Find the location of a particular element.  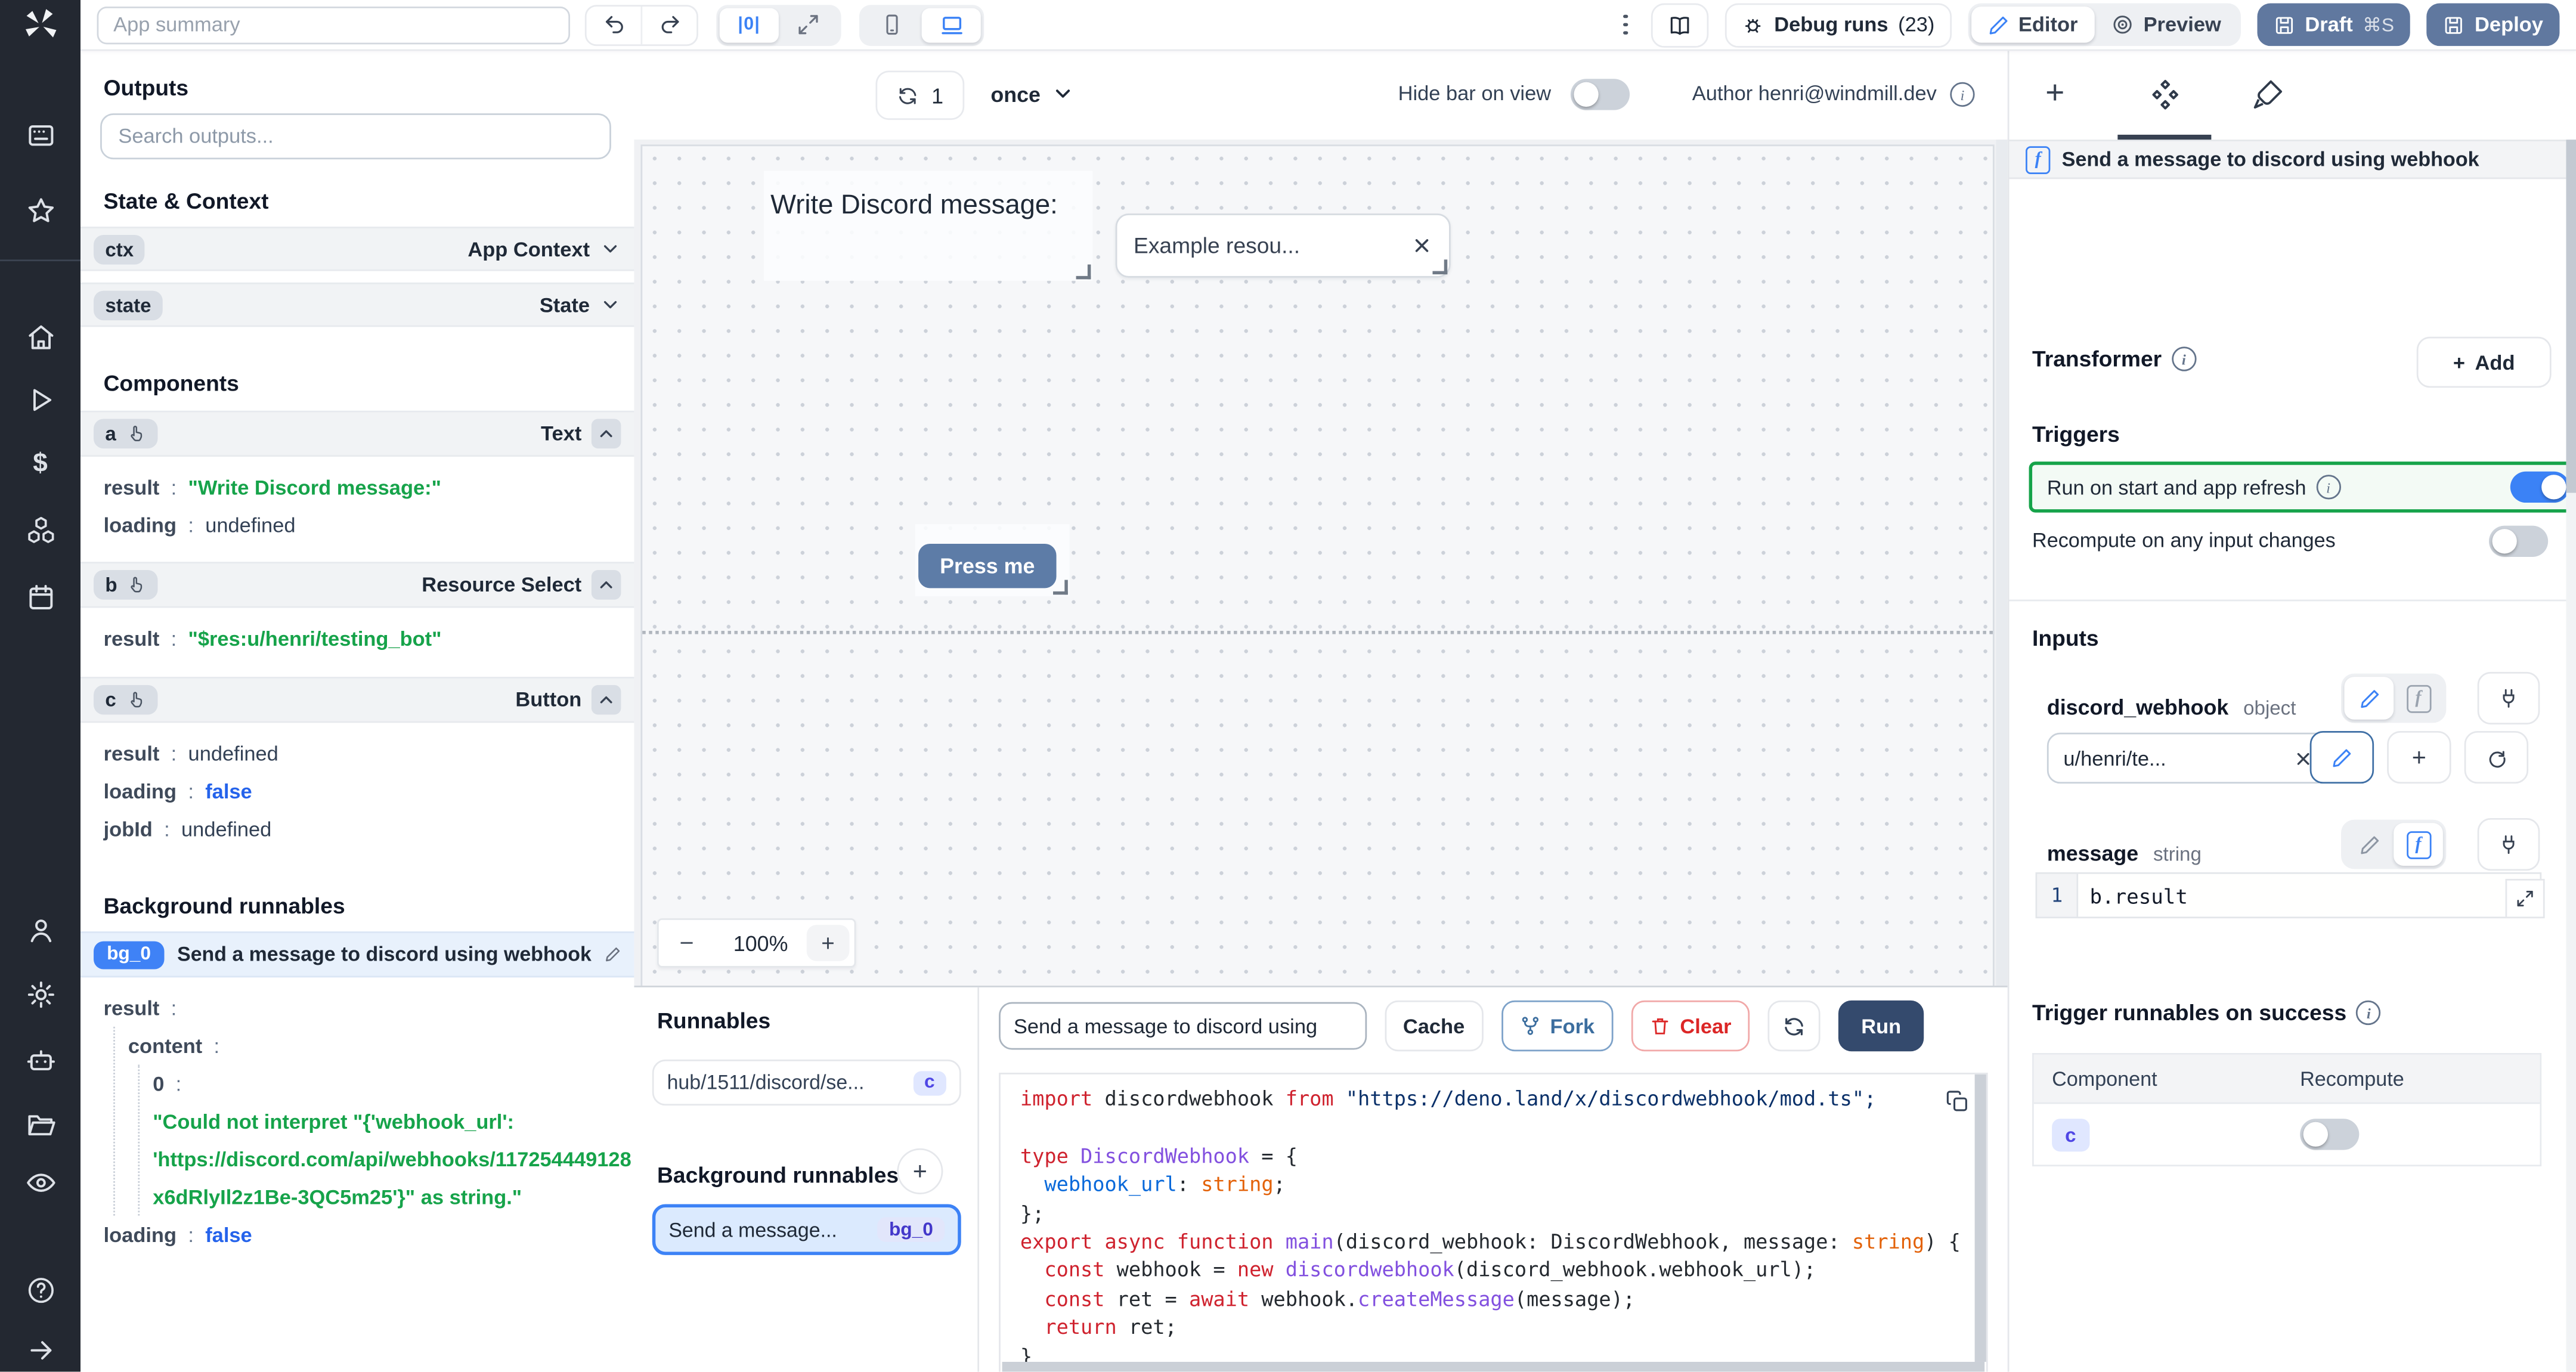

redo-button is located at coordinates (668, 24).